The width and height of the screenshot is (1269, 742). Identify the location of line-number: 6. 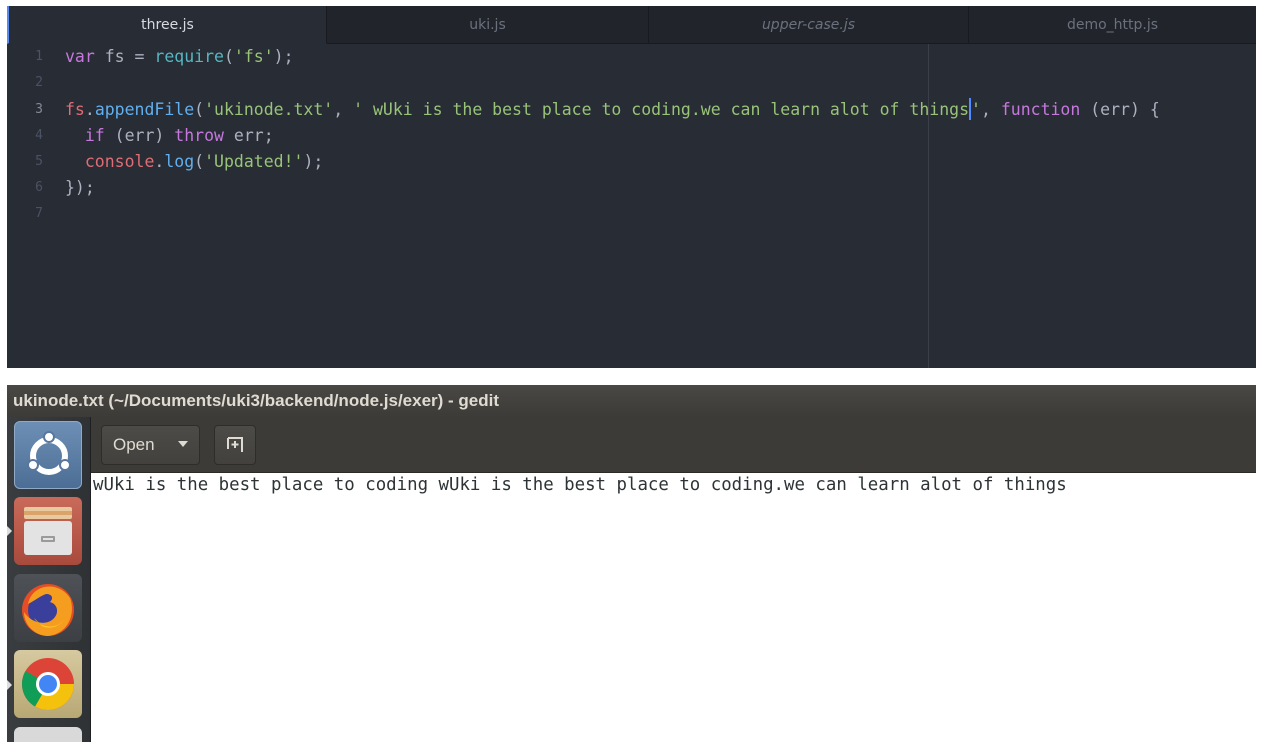
(39, 187).